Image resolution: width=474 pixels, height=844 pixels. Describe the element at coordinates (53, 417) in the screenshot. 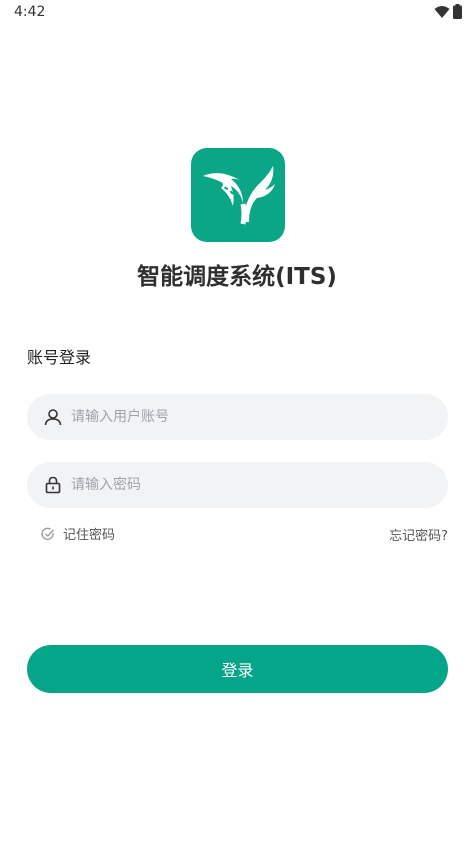

I see `user-icon` at that location.